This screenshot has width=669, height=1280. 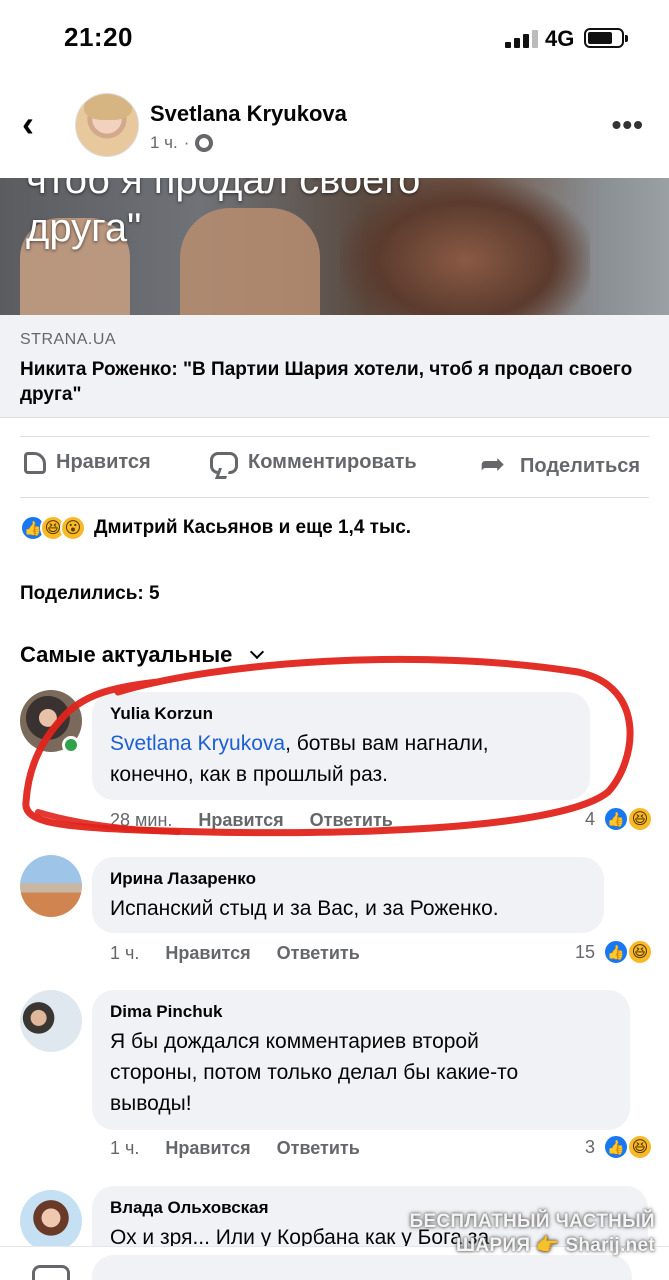 I want to click on network-type: 4G, so click(x=560, y=38).